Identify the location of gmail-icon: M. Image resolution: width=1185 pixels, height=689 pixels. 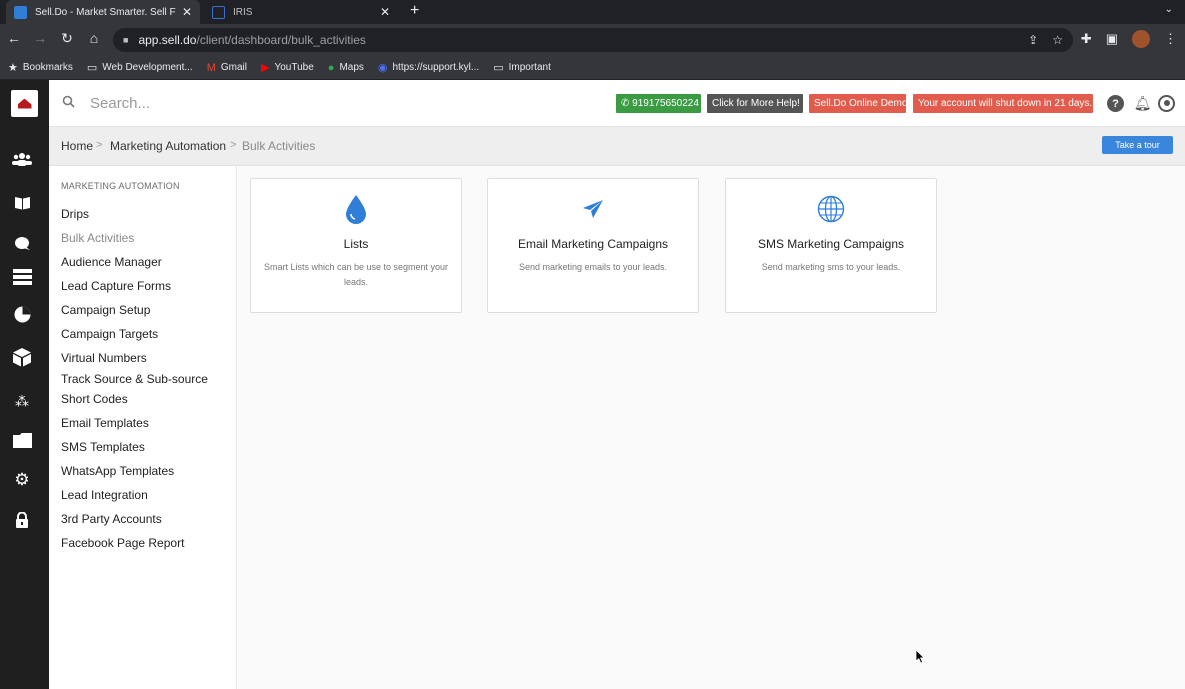
(211, 67).